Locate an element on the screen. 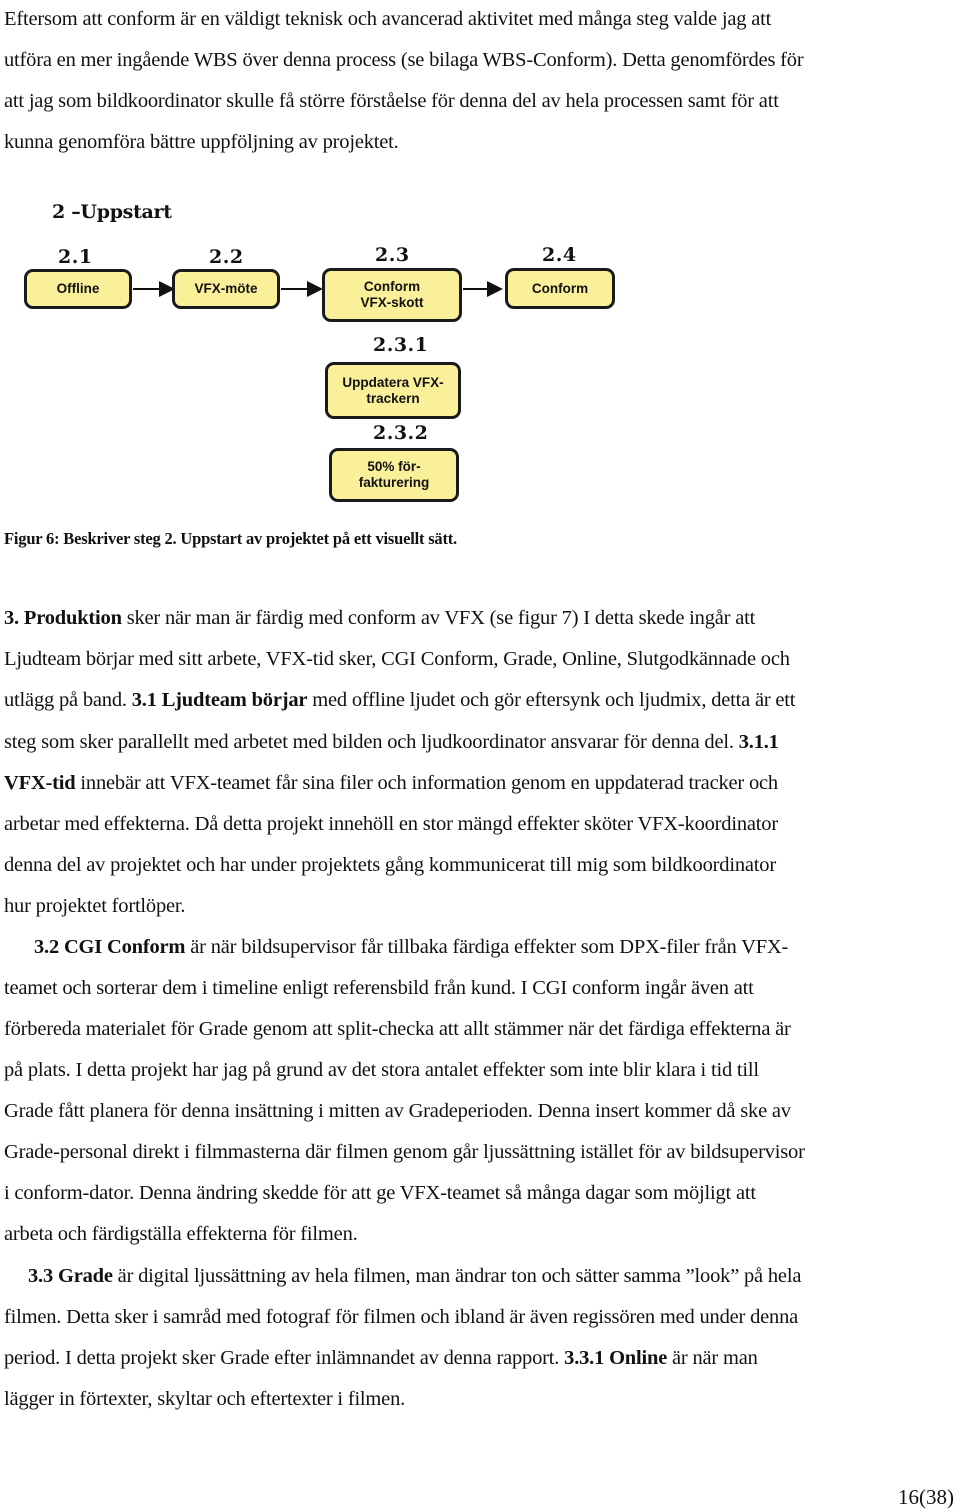 The height and width of the screenshot is (1512, 960). step-number: 2.4 is located at coordinates (559, 255).